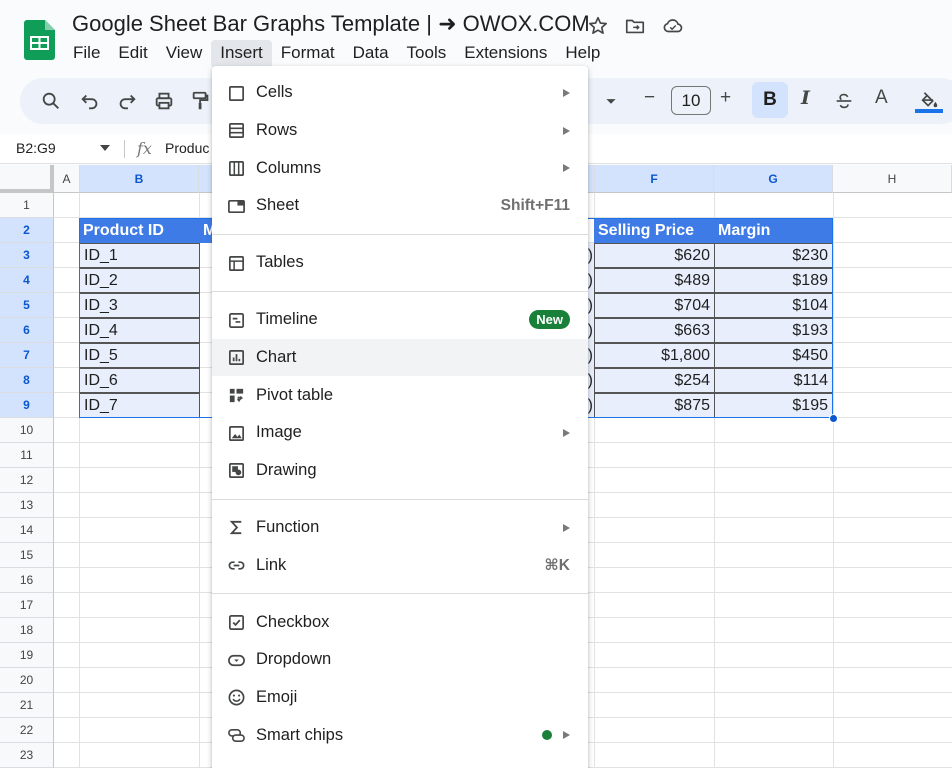 This screenshot has width=952, height=768. Describe the element at coordinates (673, 26) in the screenshot. I see `cloud-saved-icon` at that location.